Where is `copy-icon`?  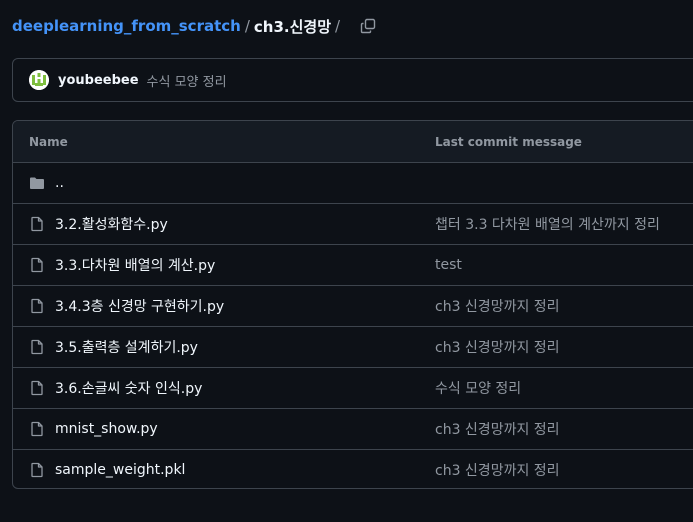
copy-icon is located at coordinates (368, 26).